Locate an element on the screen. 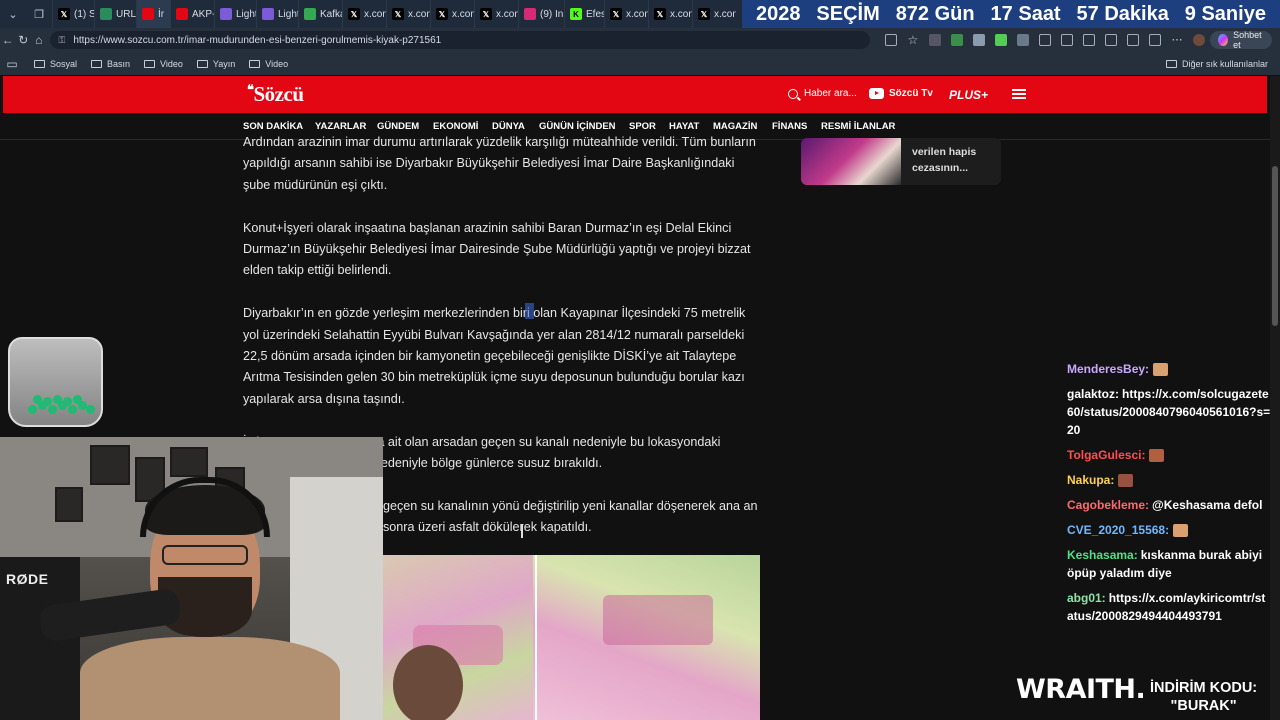 This screenshot has height=720, width=1280. home-icon: ⌂ is located at coordinates (38, 40).